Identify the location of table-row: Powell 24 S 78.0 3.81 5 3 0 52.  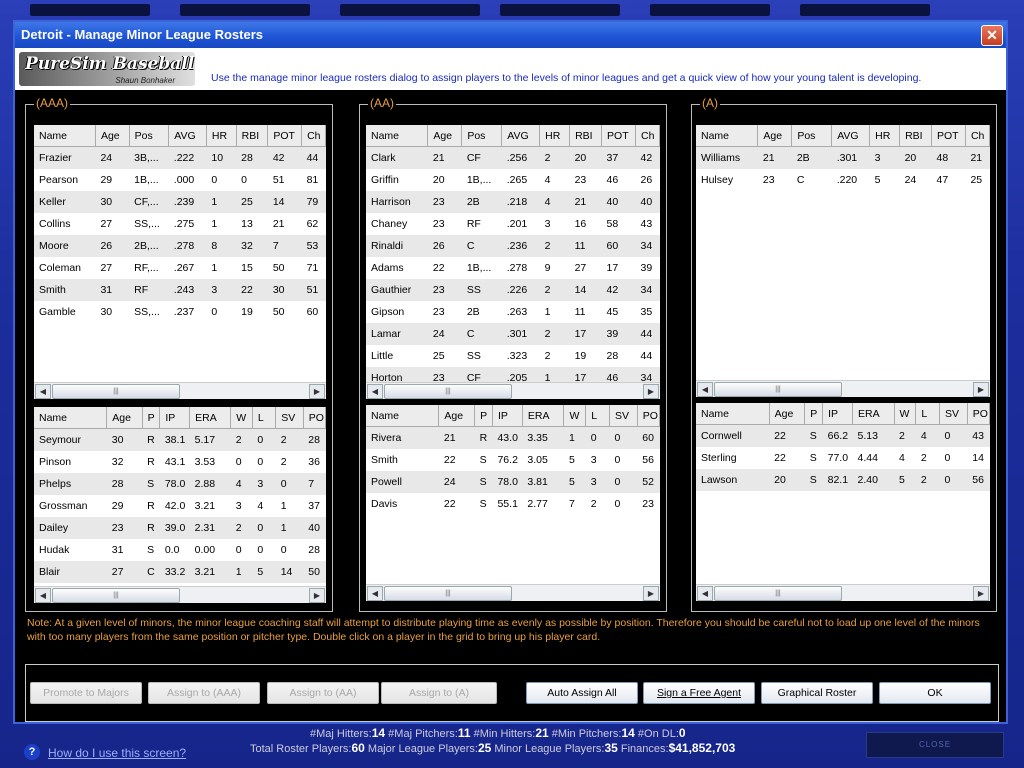
(513, 482).